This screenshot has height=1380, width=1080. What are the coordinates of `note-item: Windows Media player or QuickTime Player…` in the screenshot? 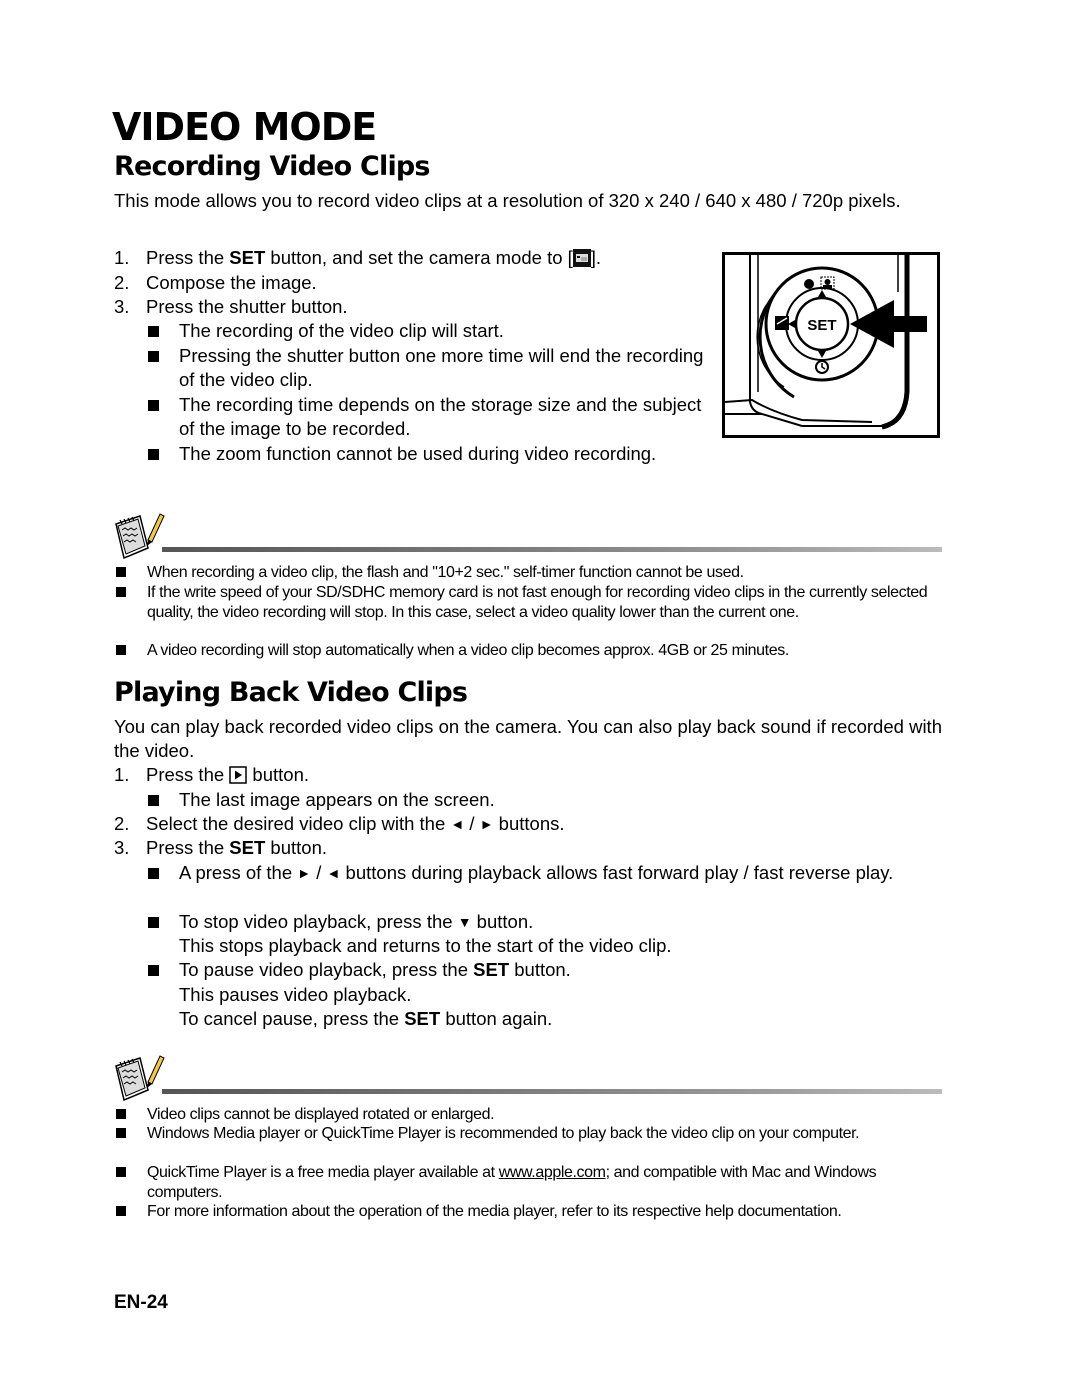 It's located at (528, 1134).